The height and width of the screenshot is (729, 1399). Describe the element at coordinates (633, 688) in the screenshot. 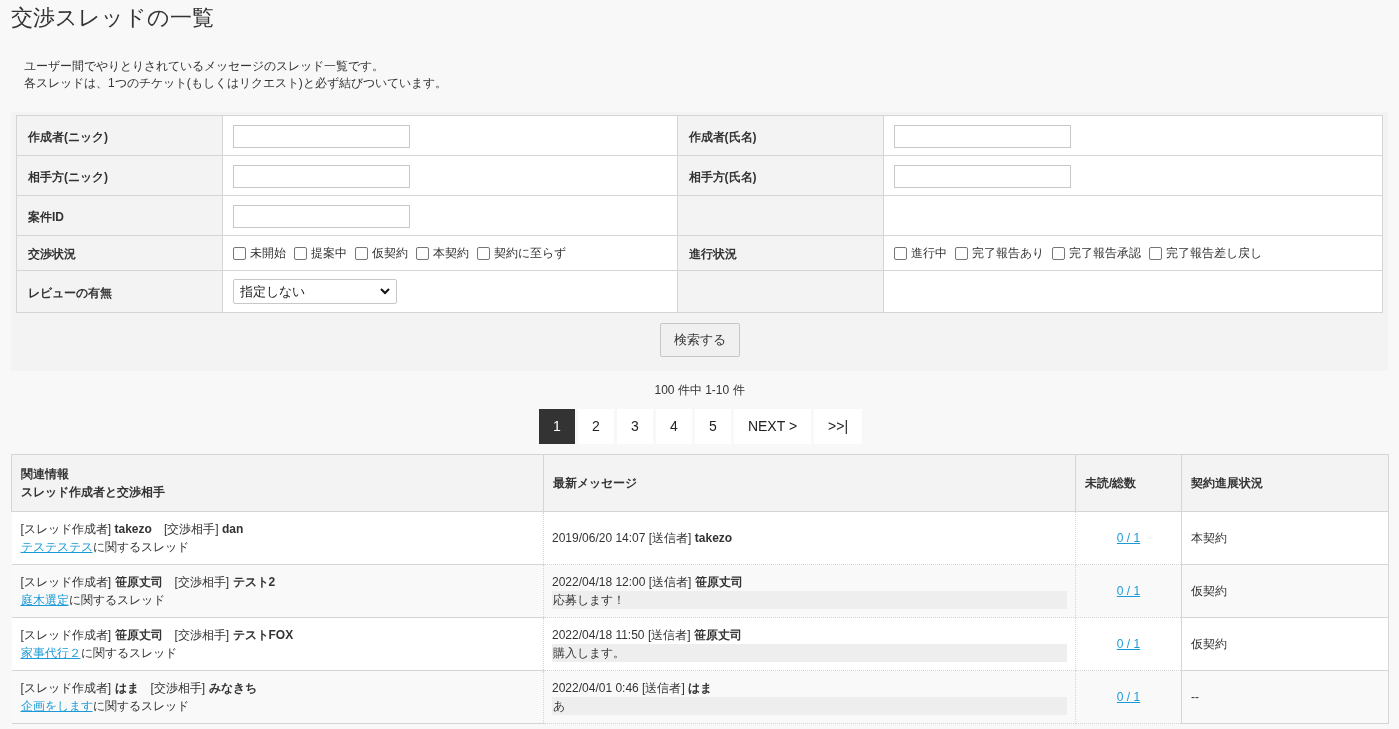

I see `message-meta: 2022/04/01 0:46 [送信者] はま` at that location.